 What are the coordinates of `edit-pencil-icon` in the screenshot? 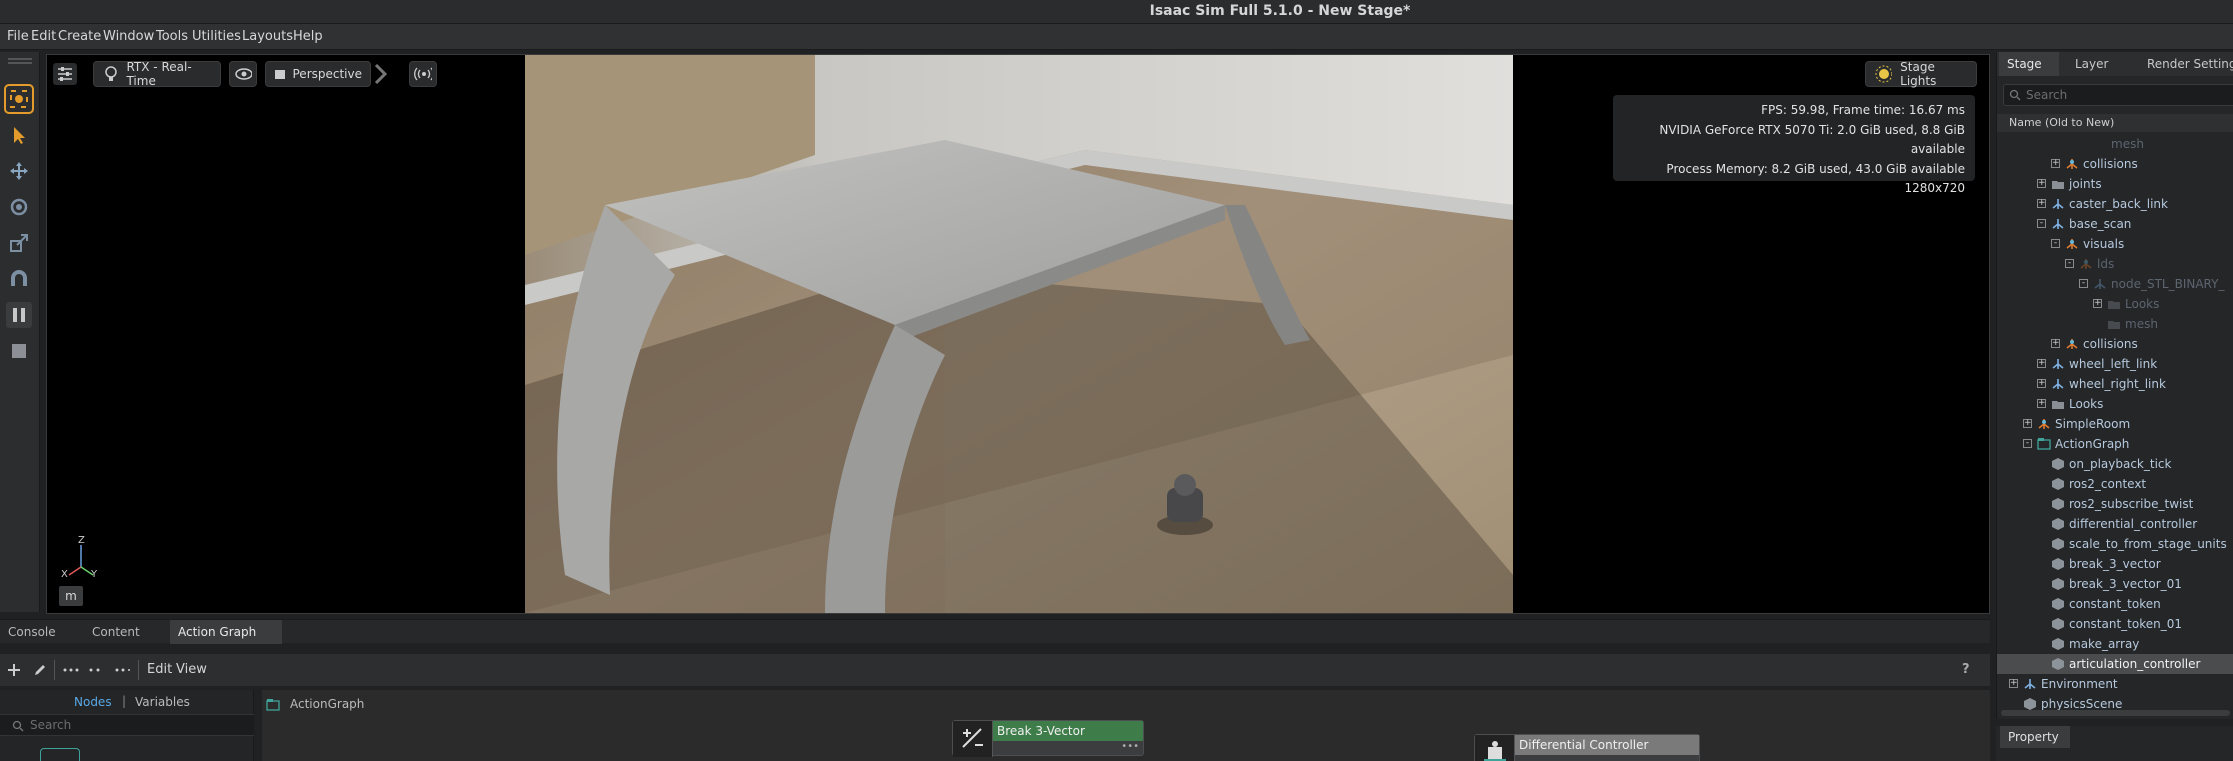 It's located at (40, 670).